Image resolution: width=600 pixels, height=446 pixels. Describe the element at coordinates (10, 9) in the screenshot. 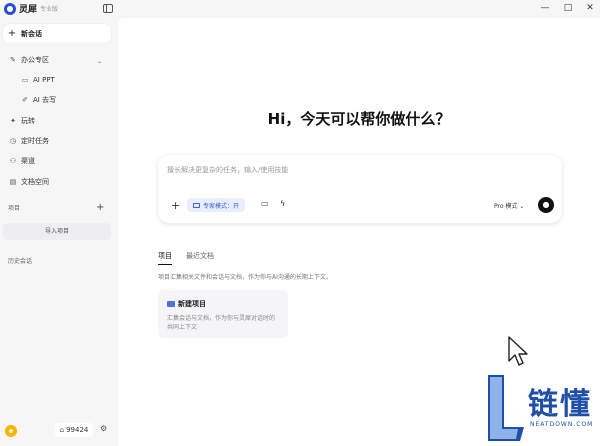

I see `app-logo-icon` at that location.